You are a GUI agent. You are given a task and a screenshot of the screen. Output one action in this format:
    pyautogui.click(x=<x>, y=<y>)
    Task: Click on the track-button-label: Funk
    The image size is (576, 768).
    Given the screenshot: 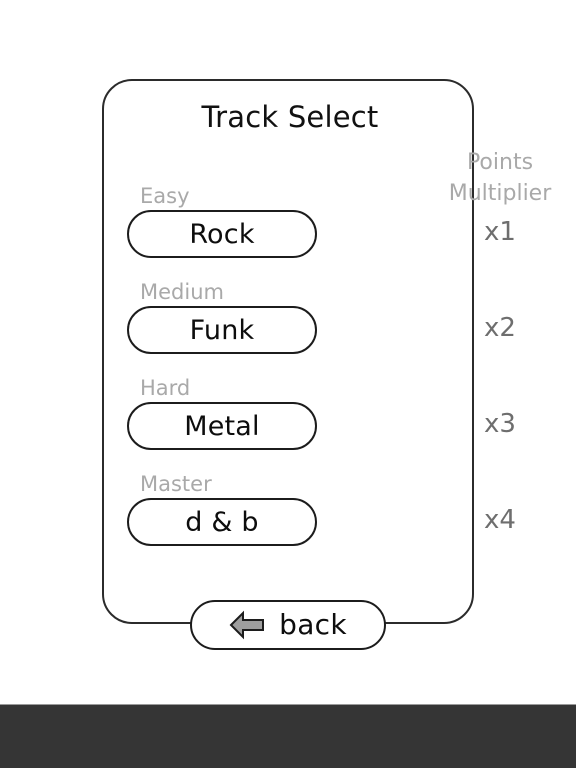 What is the action you would take?
    pyautogui.click(x=222, y=330)
    